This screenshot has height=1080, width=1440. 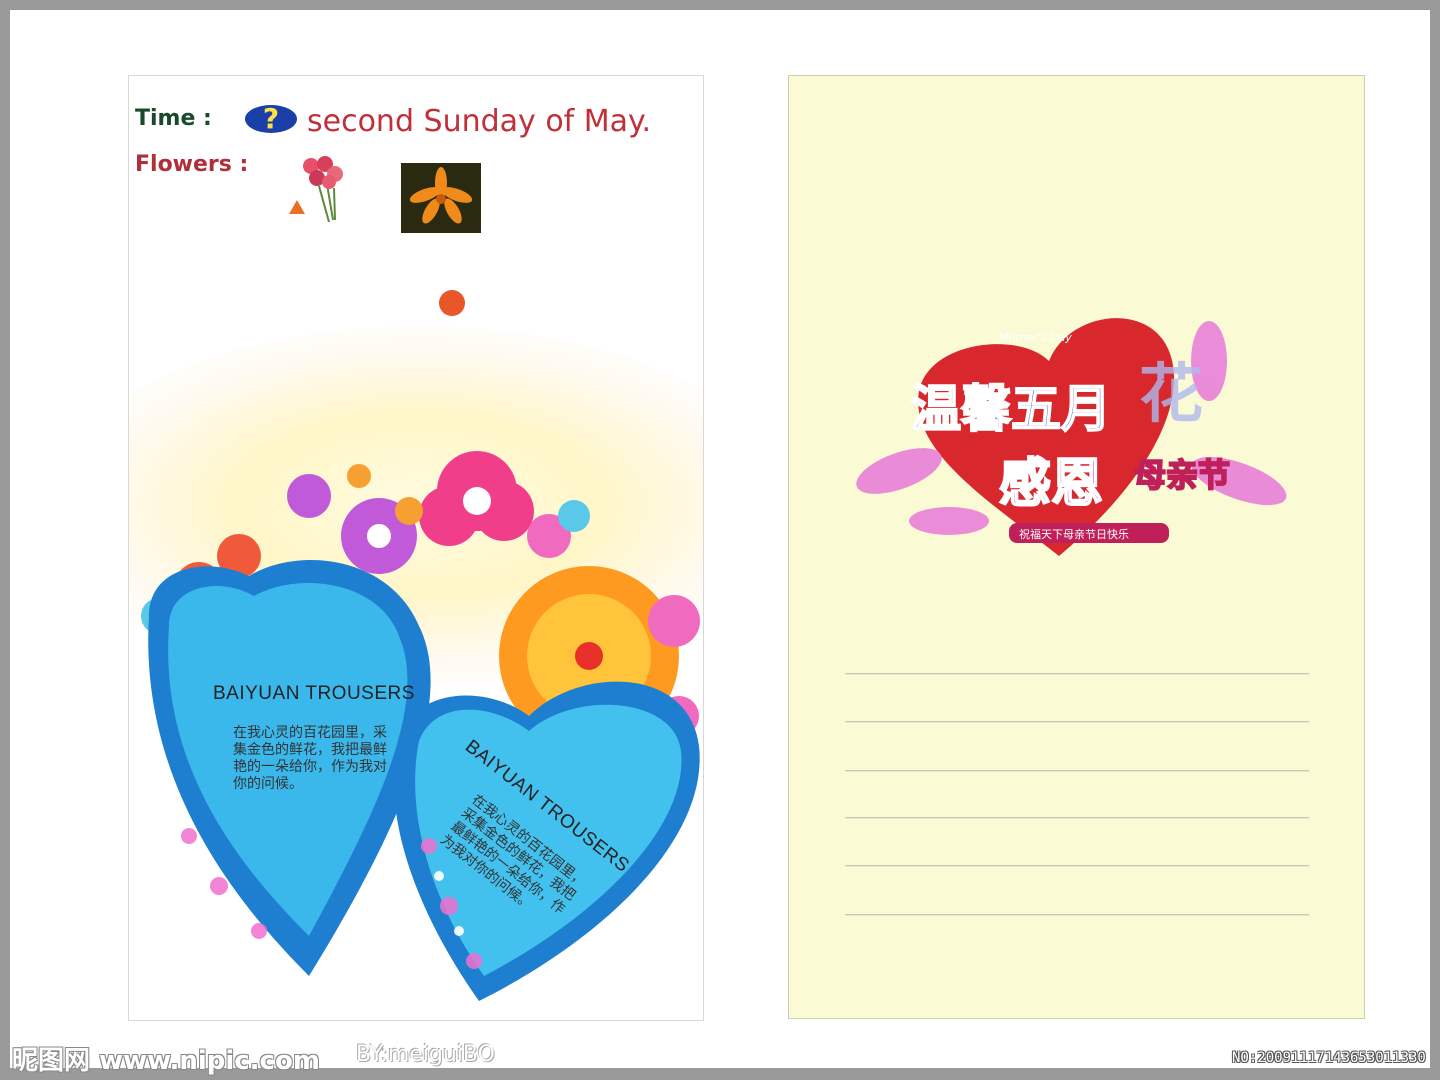 I want to click on banner-flower-char: 花, so click(x=1171, y=395).